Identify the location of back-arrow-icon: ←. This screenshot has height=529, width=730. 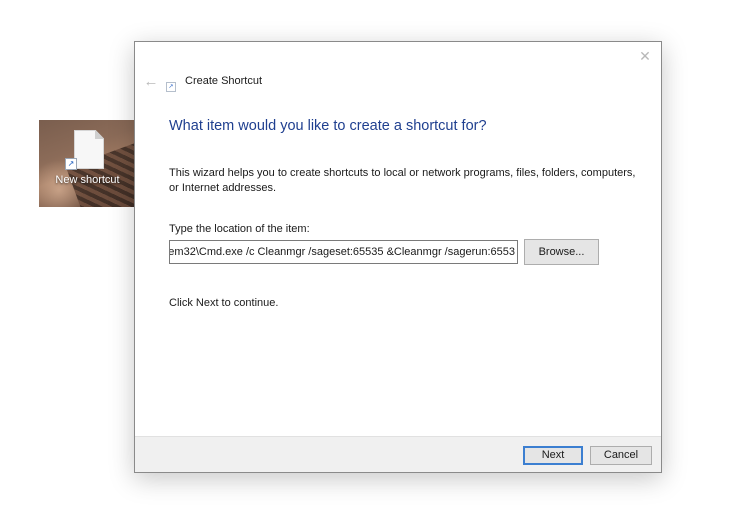
(151, 82).